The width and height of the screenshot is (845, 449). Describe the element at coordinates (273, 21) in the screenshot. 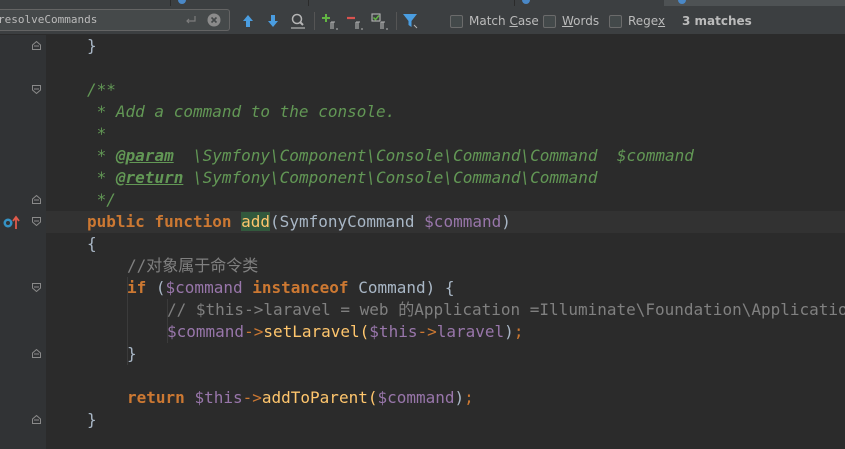

I see `next-occurrence-icon` at that location.